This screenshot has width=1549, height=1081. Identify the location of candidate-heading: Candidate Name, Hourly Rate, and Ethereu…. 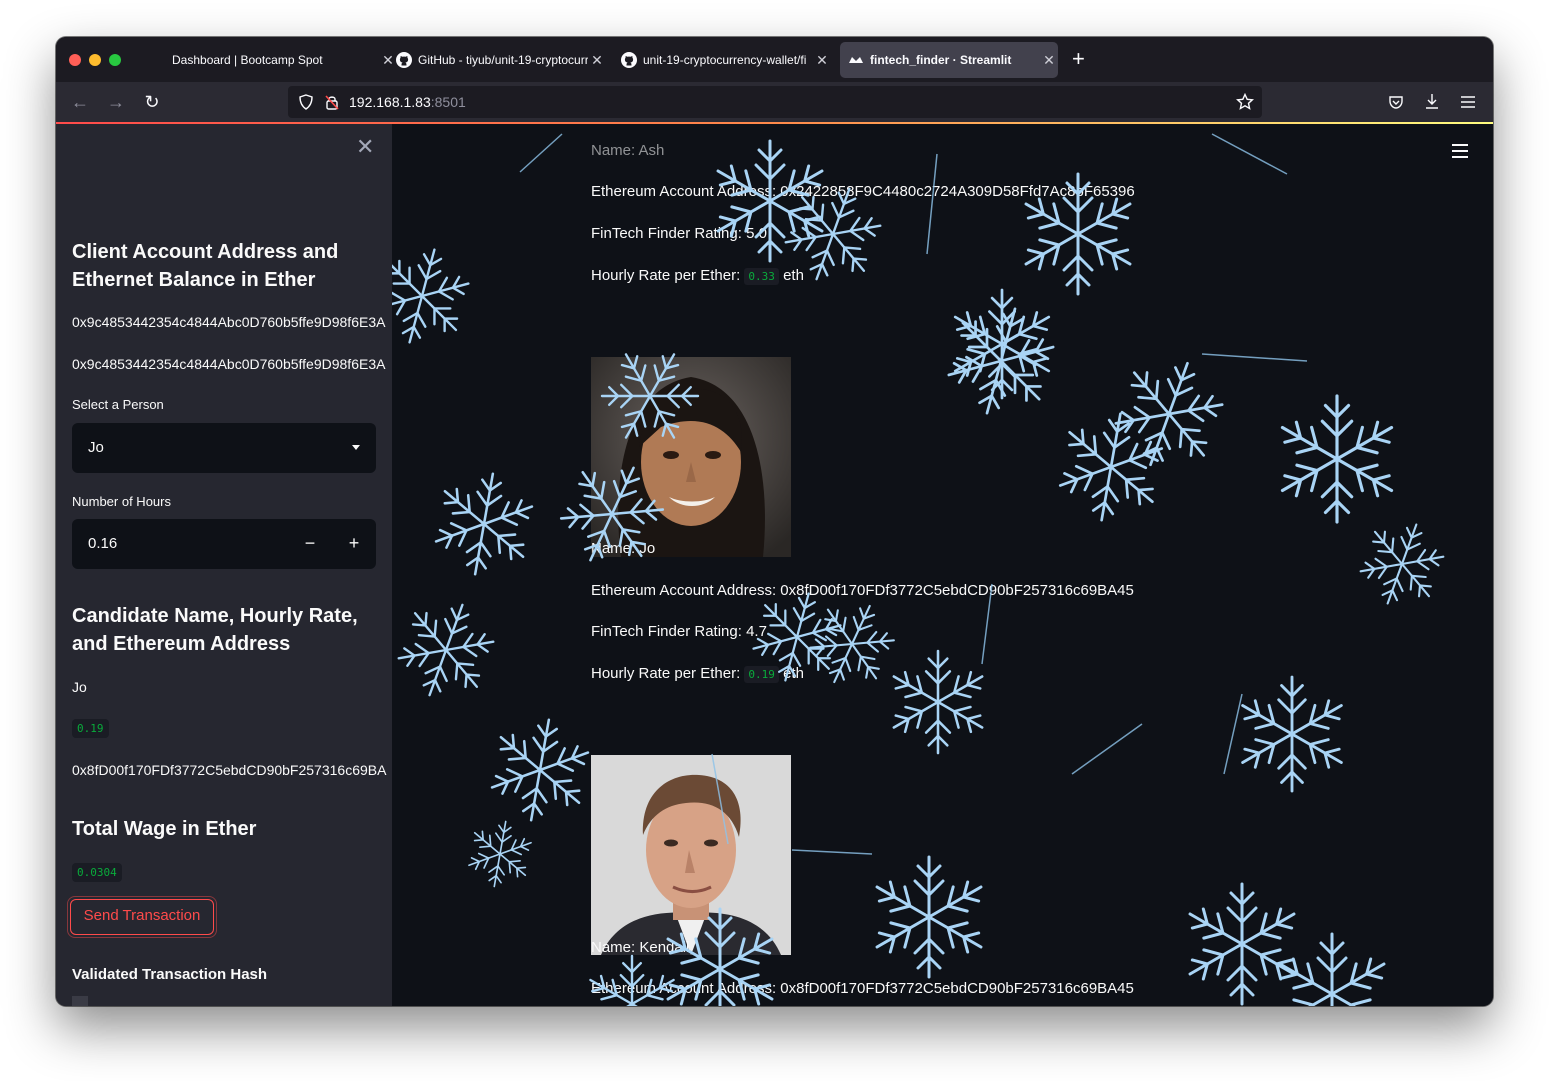
(215, 630).